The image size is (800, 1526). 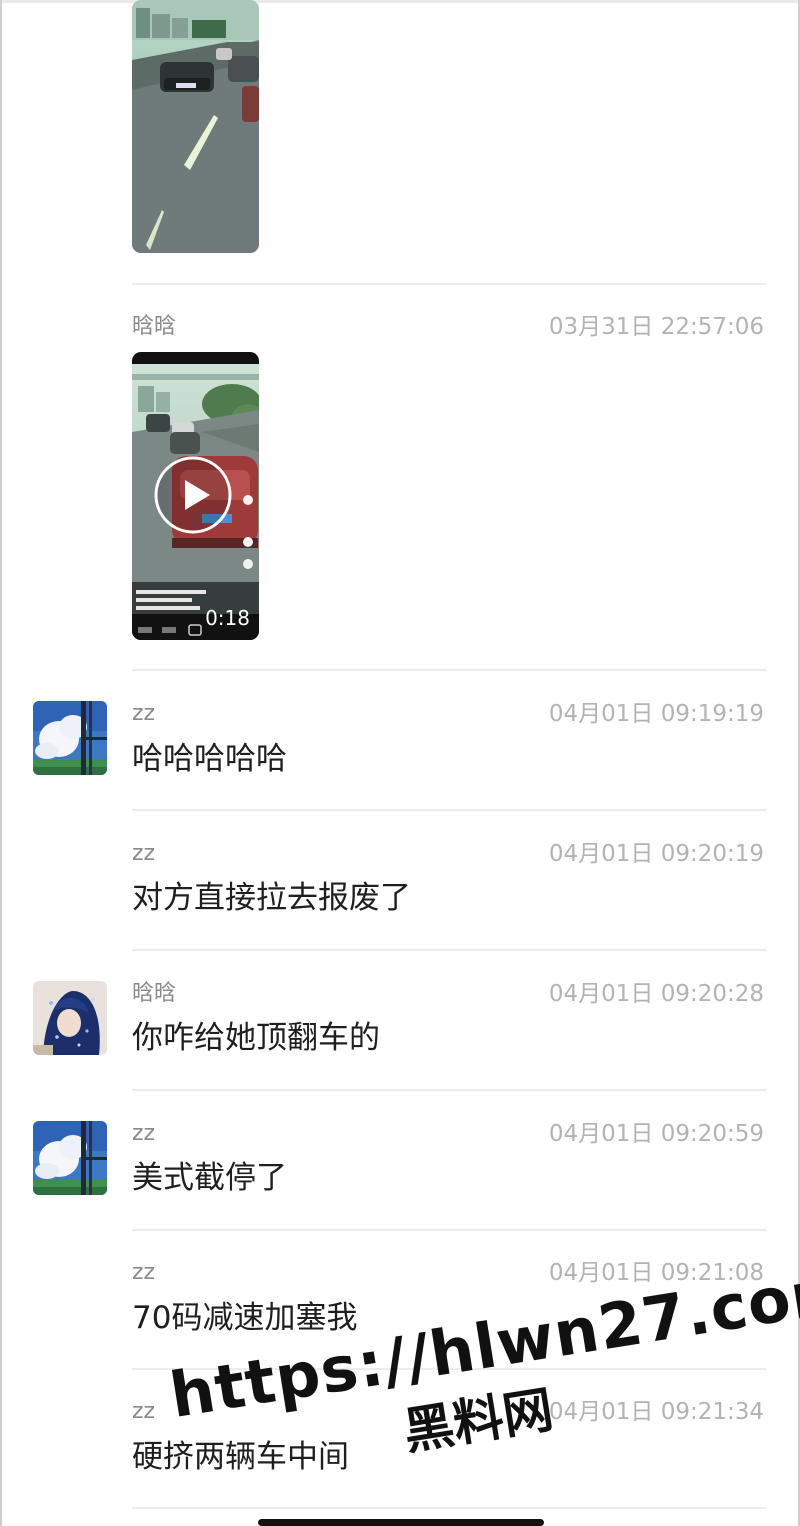 I want to click on message-time: 04月01日 09:19:19, so click(x=656, y=714).